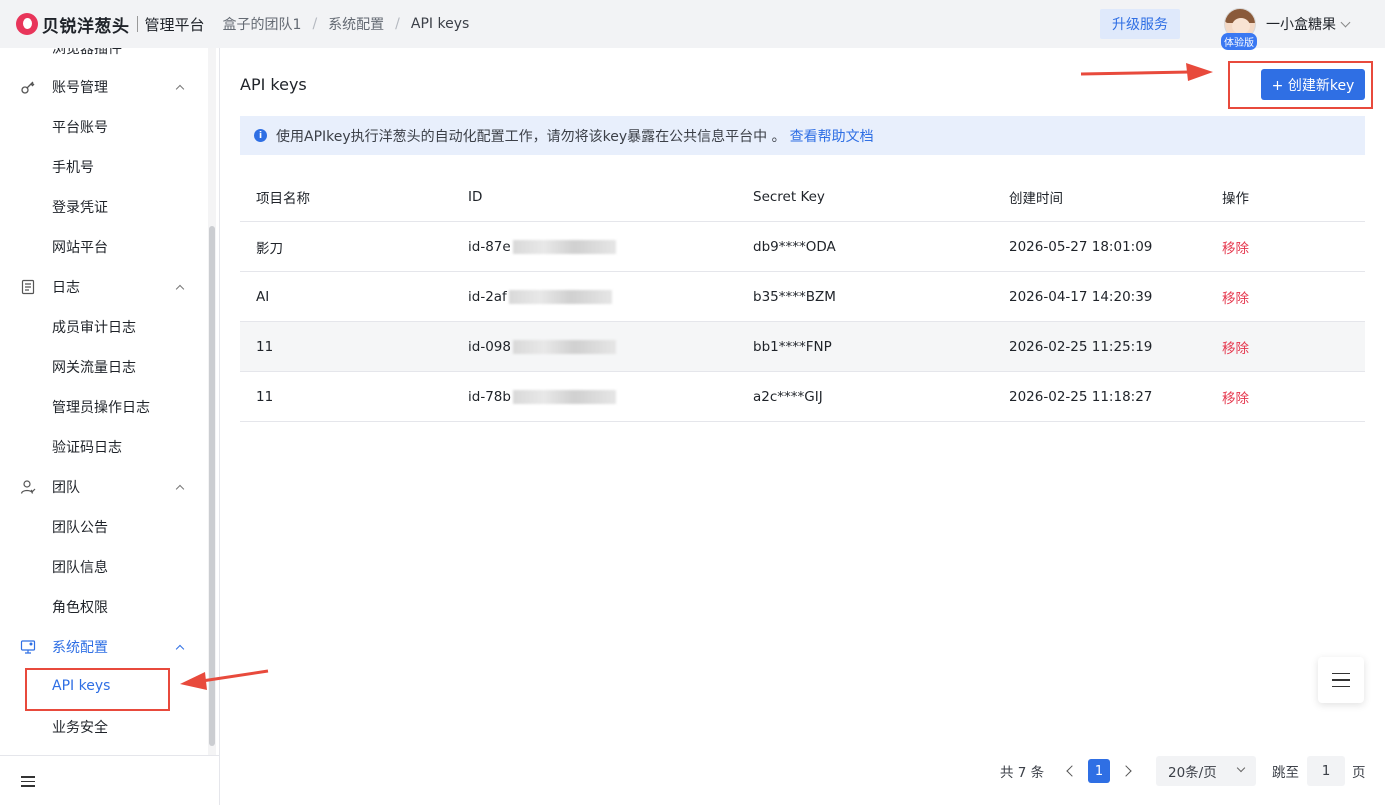 Image resolution: width=1385 pixels, height=805 pixels. What do you see at coordinates (103, 487) in the screenshot?
I see `sidebar-group-team: 团队` at bounding box center [103, 487].